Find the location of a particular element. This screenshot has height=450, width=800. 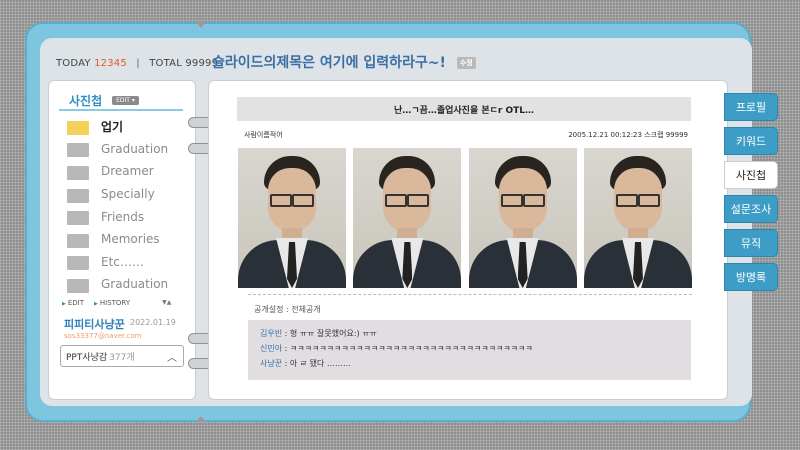

friends-dropdown: PPT사냥감 377개 ︿ is located at coordinates (122, 356).